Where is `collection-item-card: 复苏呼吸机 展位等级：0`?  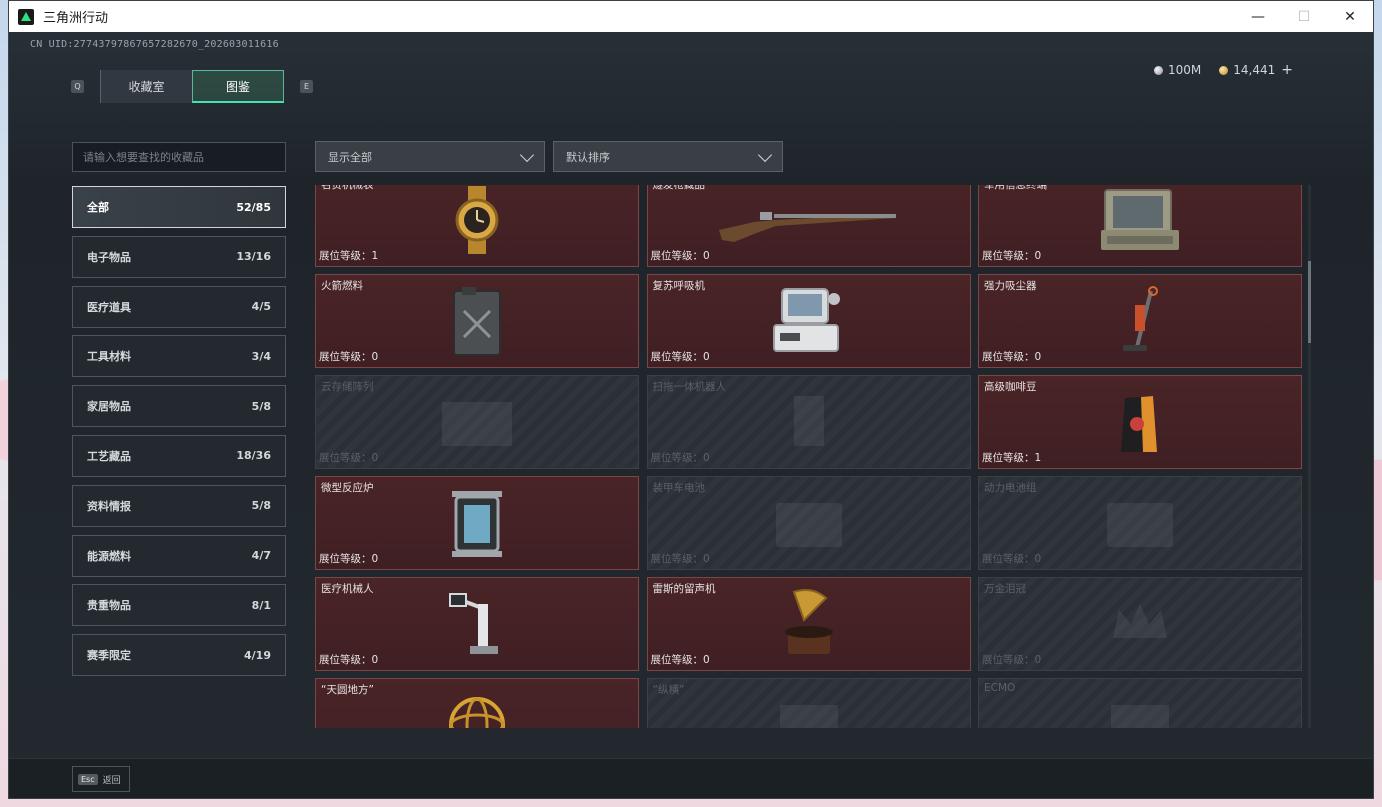
collection-item-card: 复苏呼吸机 展位等级：0 is located at coordinates (808, 321).